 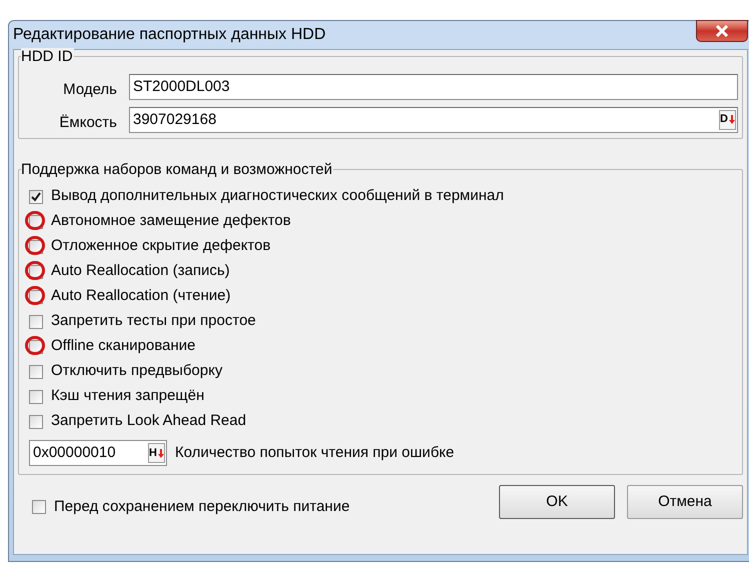 What do you see at coordinates (161, 246) in the screenshot?
I see `option-label: Отложенное скрытие дефектов` at bounding box center [161, 246].